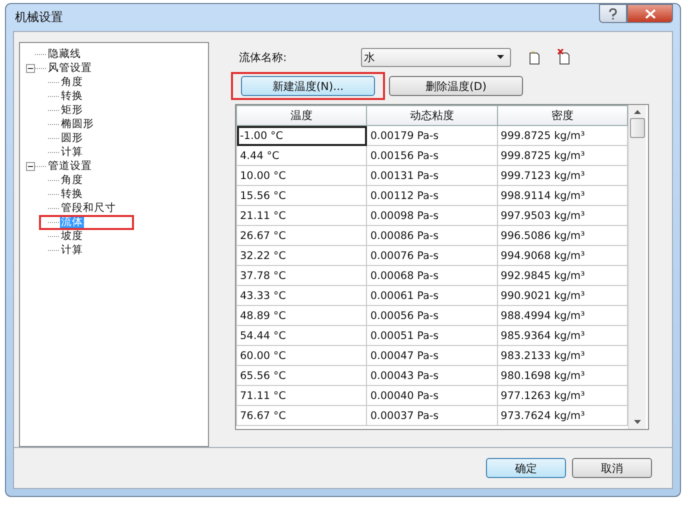 The image size is (691, 507). I want to click on tree-item: 坡度, so click(72, 236).